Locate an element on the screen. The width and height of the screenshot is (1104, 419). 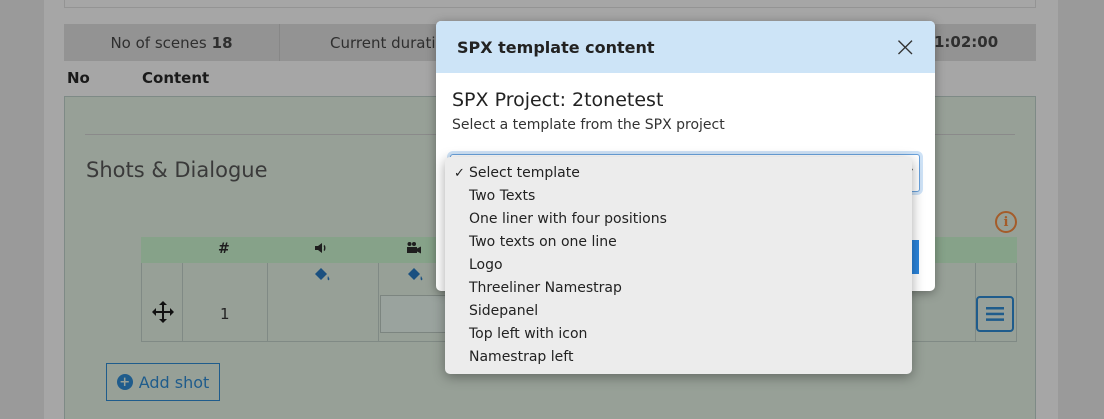
checkmark-icon: ✓ is located at coordinates (459, 173).